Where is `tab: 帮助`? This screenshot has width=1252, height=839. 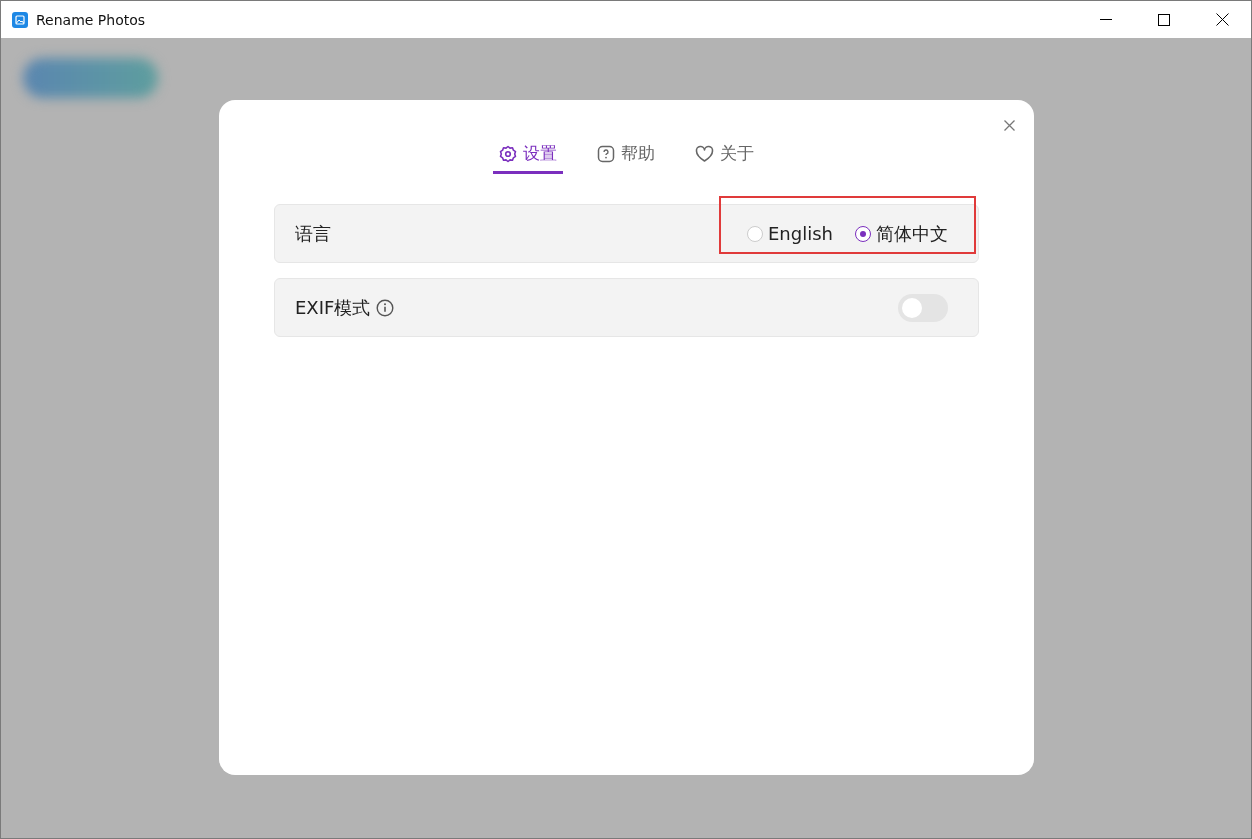 tab: 帮助 is located at coordinates (626, 156).